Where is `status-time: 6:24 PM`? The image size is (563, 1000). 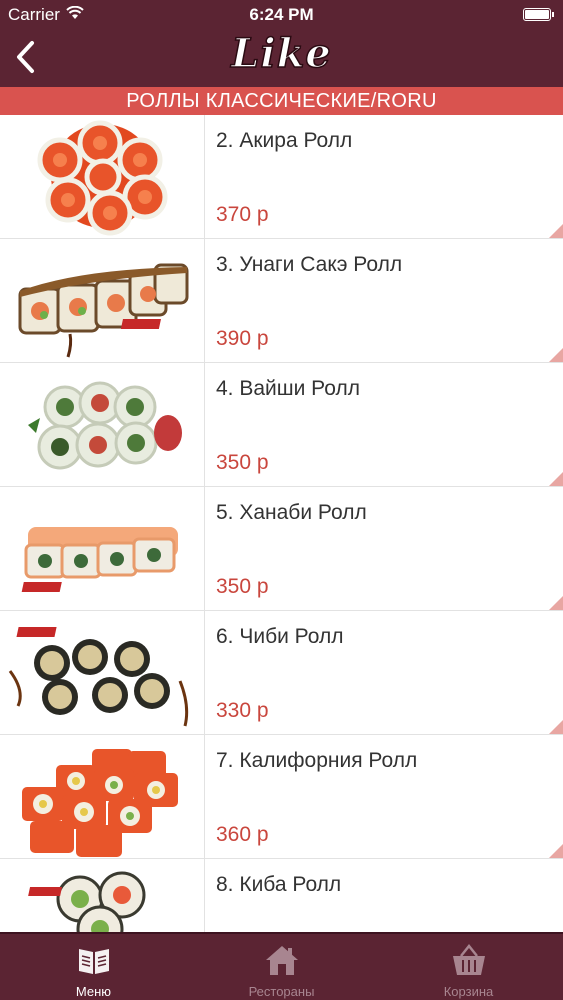 status-time: 6:24 PM is located at coordinates (281, 14).